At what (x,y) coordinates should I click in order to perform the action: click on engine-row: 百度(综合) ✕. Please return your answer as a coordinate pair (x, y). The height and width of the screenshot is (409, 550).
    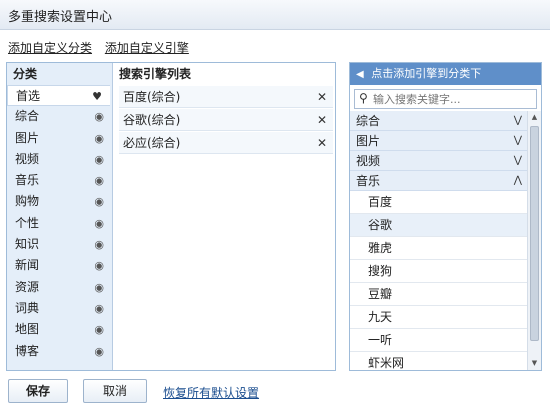
    Looking at the image, I should click on (226, 97).